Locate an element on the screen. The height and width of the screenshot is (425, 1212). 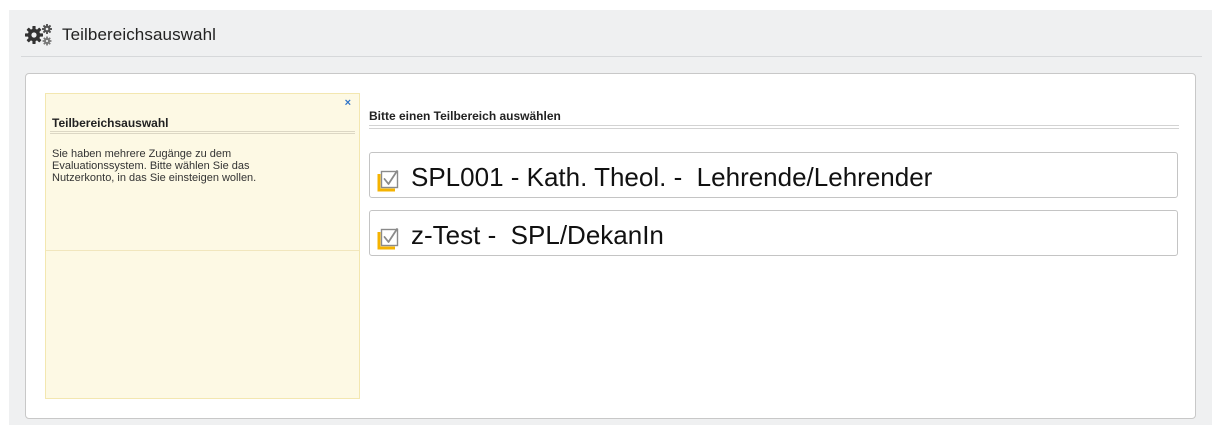
help-title-divider is located at coordinates (202, 132).